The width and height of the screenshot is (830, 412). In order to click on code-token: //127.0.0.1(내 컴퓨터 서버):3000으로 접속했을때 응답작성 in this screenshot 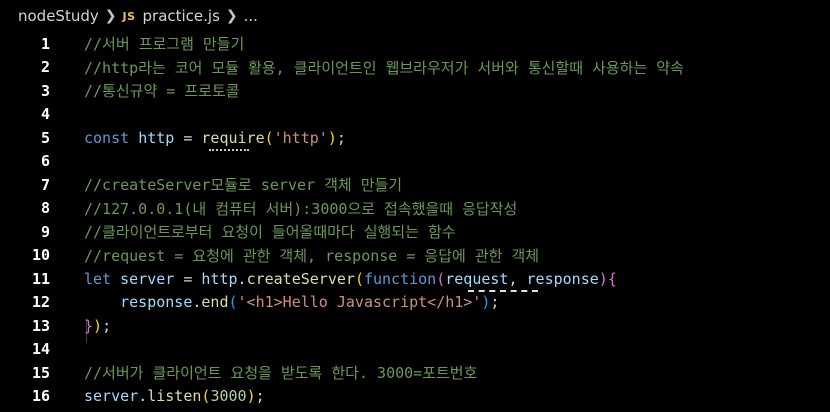, I will do `click(301, 208)`.